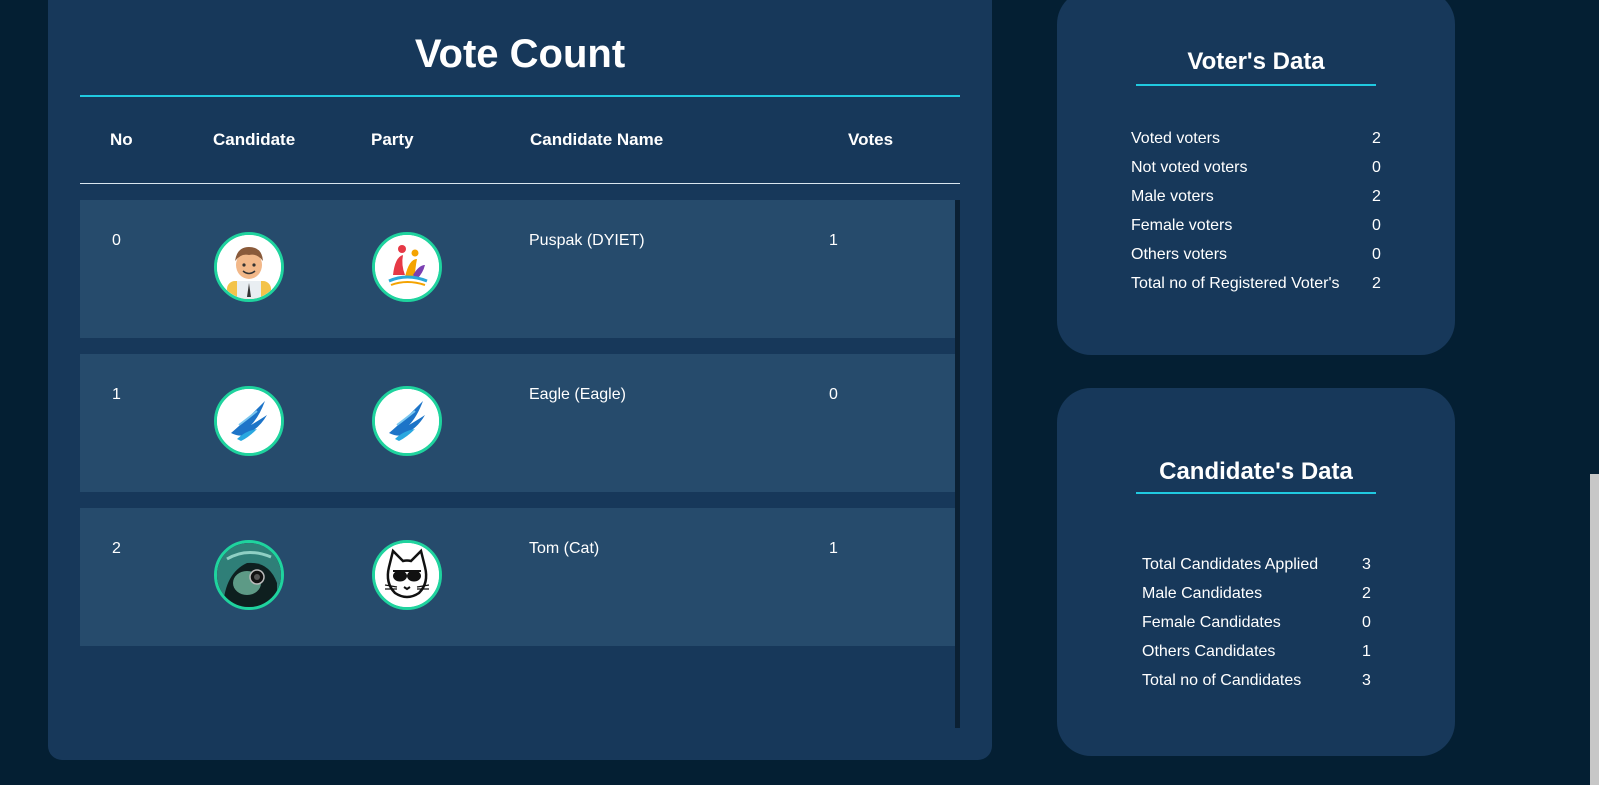  Describe the element at coordinates (116, 240) in the screenshot. I see `row-number: 0` at that location.